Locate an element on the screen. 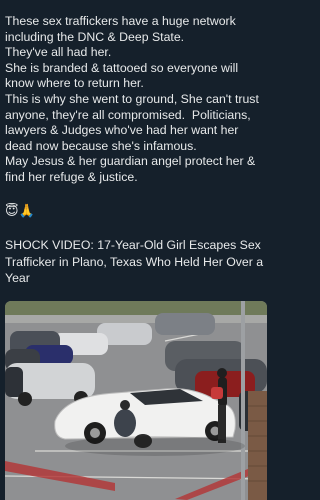  lamp-post is located at coordinates (243, 400).